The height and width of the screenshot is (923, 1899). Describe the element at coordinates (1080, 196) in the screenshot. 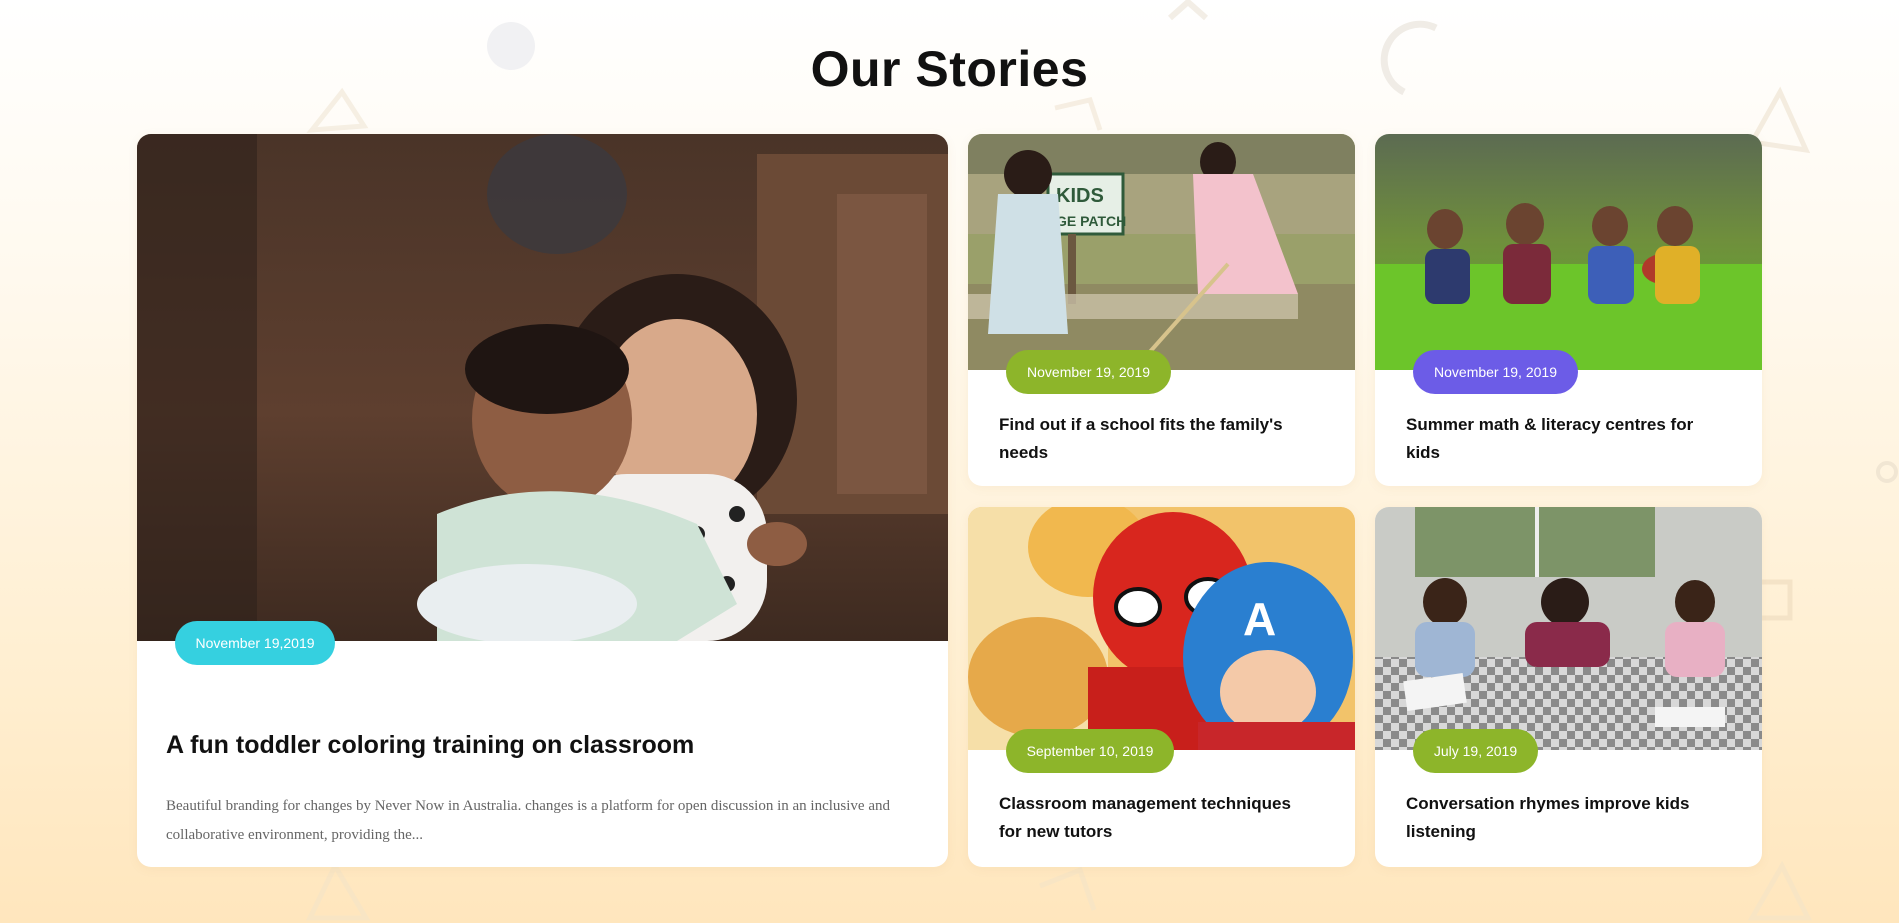

I see `svg-text: KIDS` at that location.